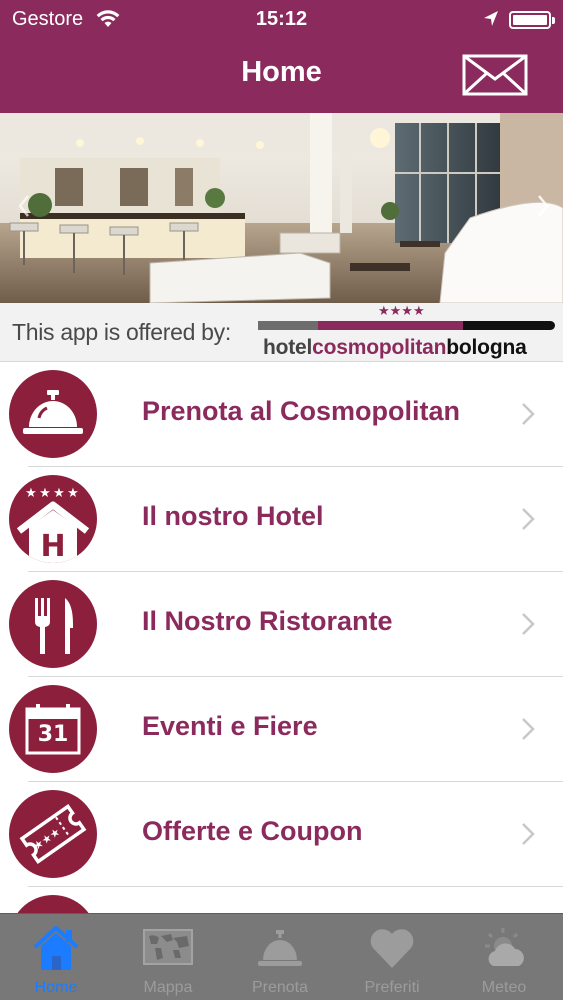 The image size is (563, 1000). I want to click on status-bar: Gestore 15:12, so click(281, 20).